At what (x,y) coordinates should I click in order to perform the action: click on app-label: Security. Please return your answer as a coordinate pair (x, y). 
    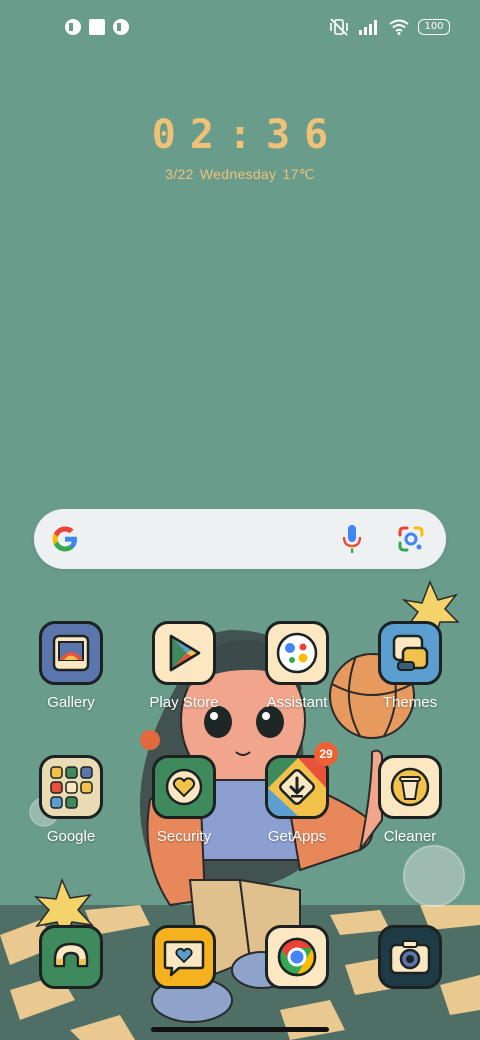
    Looking at the image, I should click on (184, 836).